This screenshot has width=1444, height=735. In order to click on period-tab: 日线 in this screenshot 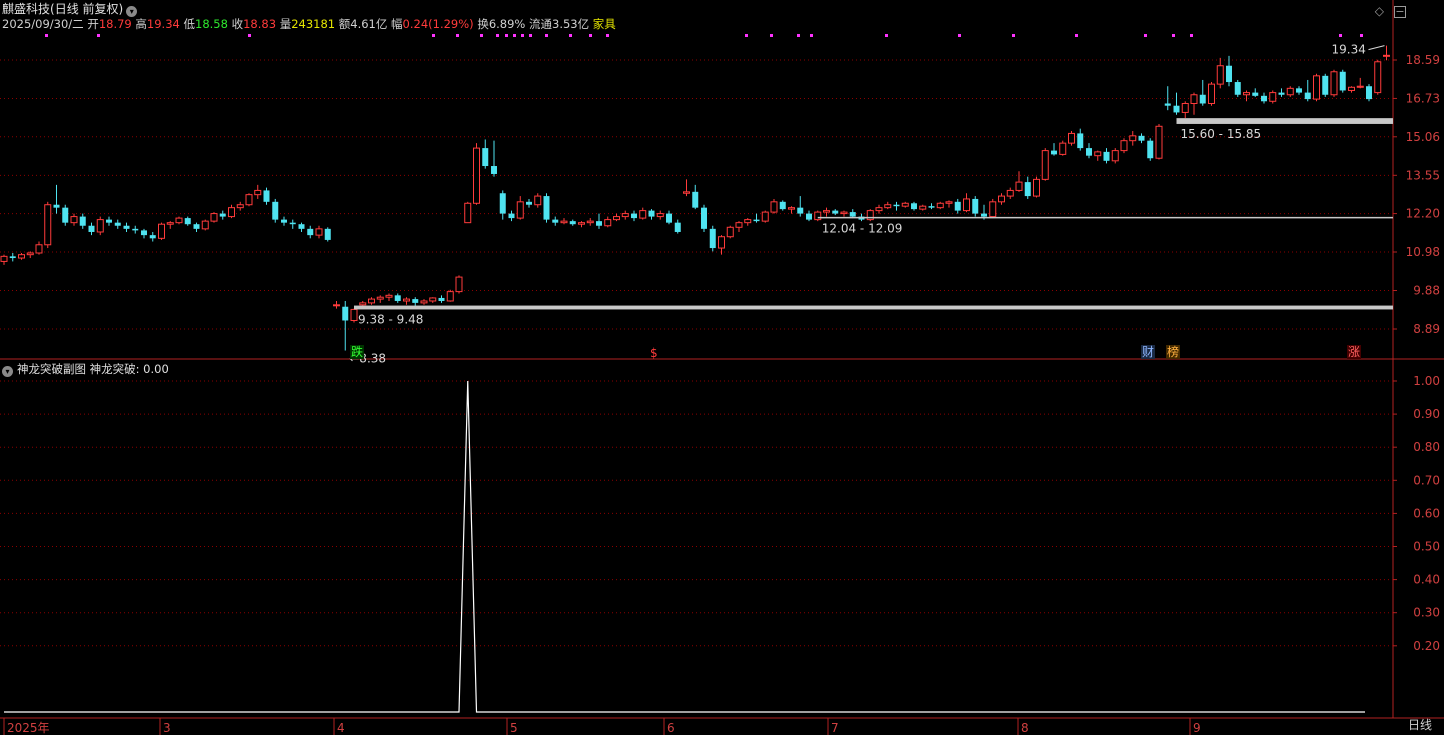, I will do `click(1420, 724)`.